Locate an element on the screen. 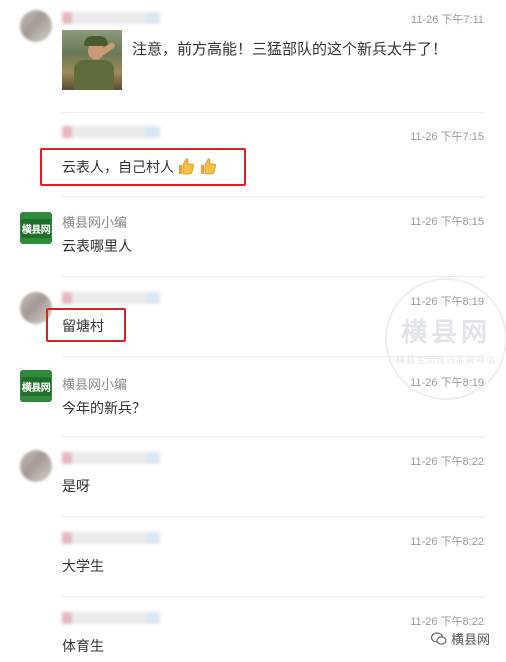 Image resolution: width=506 pixels, height=662 pixels. corner-logo-text: 横县网 is located at coordinates (470, 640).